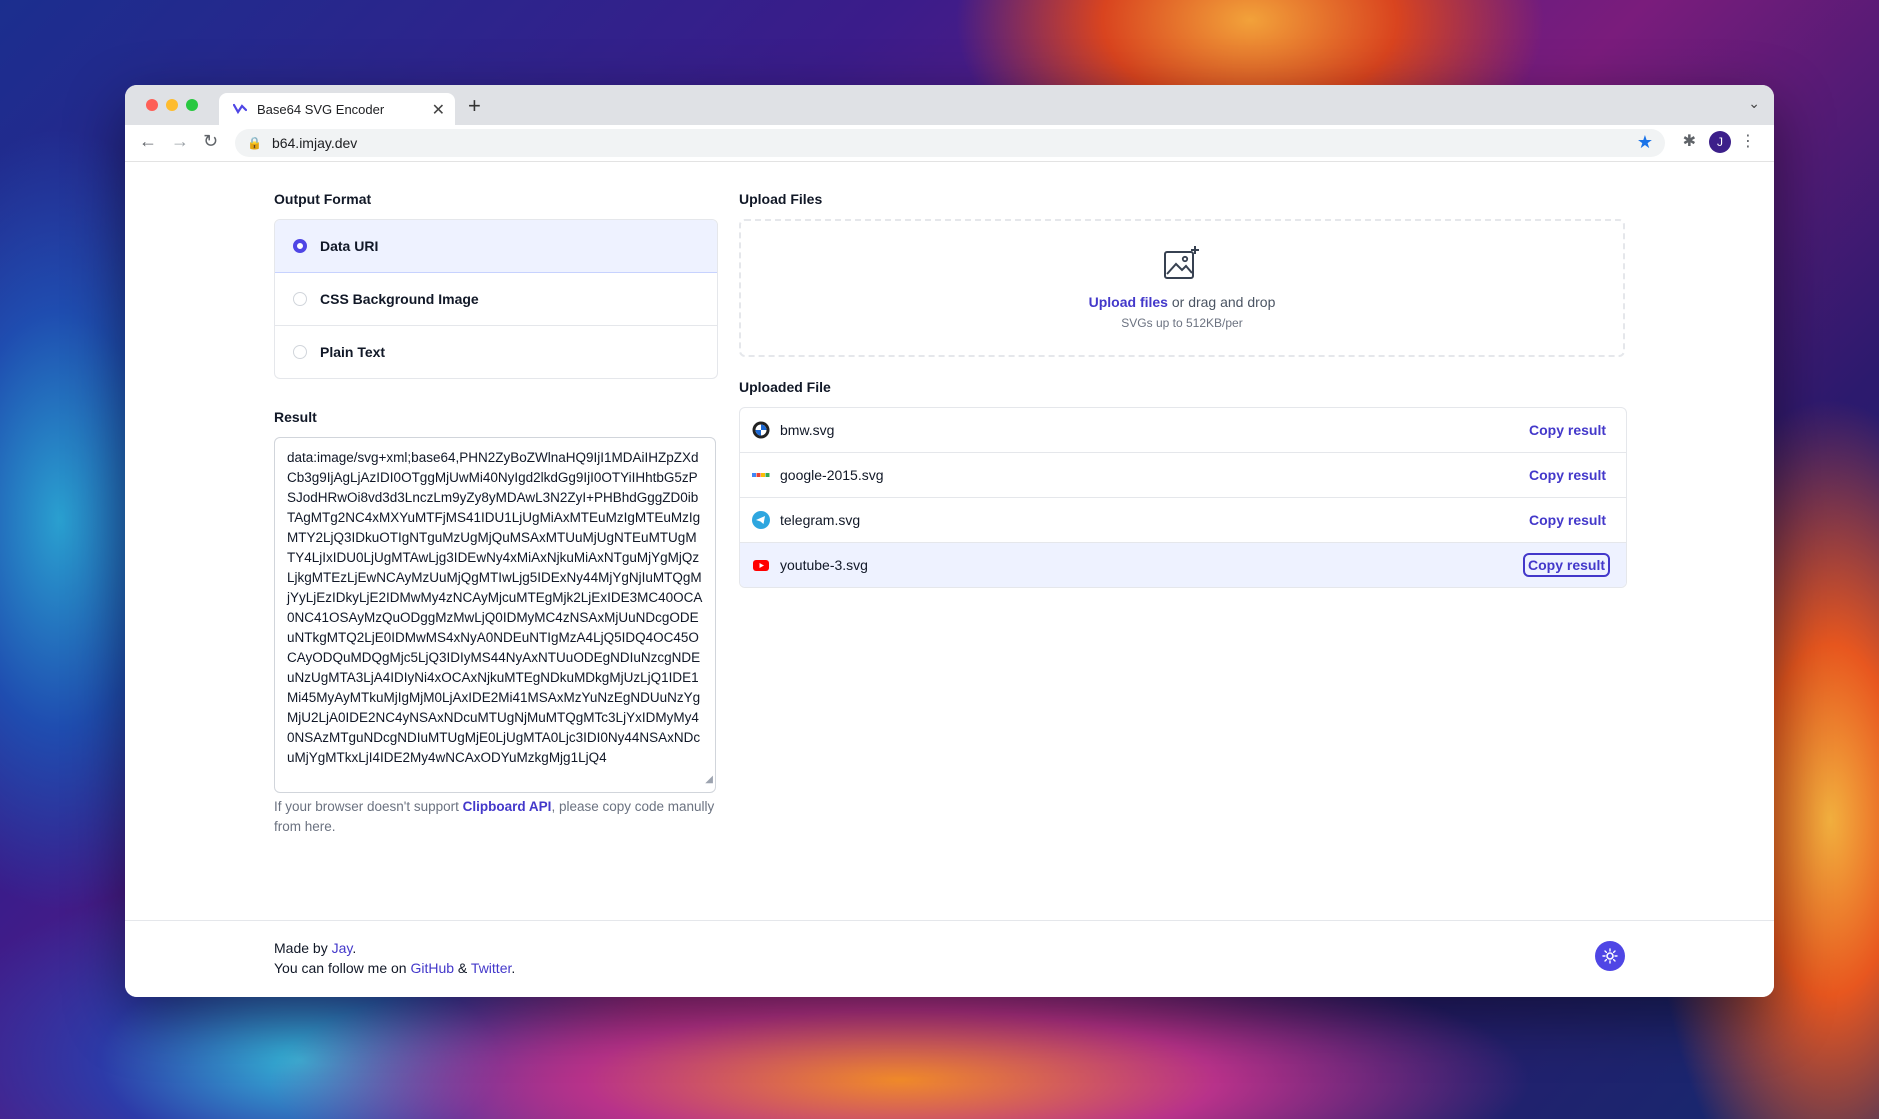  Describe the element at coordinates (1748, 141) in the screenshot. I see `browser-menu-icon: ⋮` at that location.